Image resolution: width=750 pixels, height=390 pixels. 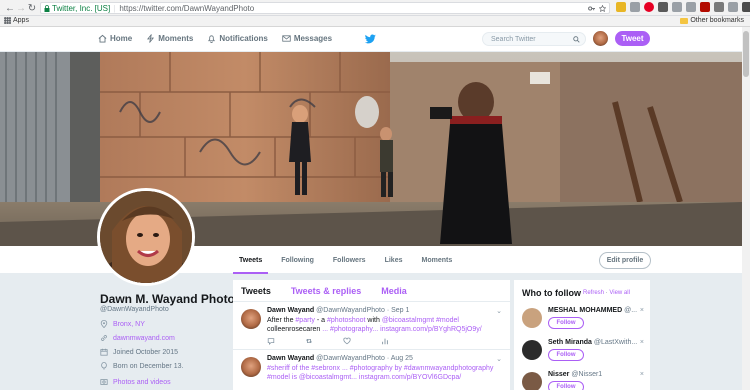 I want to click on analytics-icon, so click(x=385, y=341).